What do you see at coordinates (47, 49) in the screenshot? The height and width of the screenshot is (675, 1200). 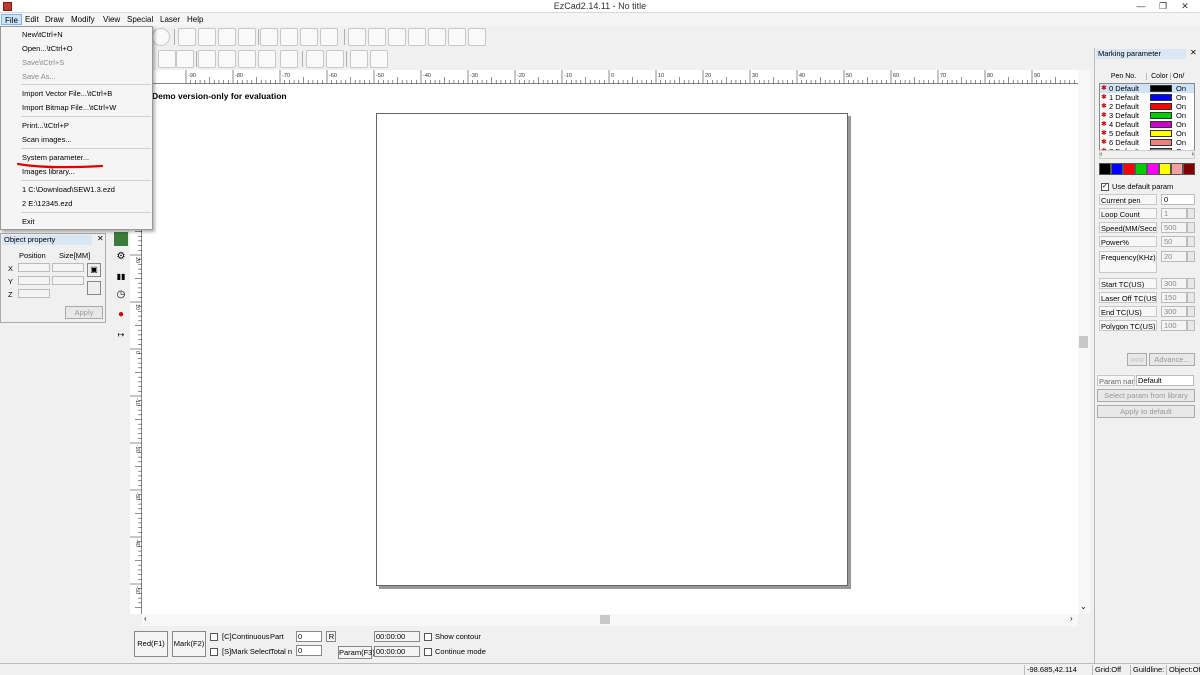 I see `menu-item-open: Open...\tCtrl+O` at bounding box center [47, 49].